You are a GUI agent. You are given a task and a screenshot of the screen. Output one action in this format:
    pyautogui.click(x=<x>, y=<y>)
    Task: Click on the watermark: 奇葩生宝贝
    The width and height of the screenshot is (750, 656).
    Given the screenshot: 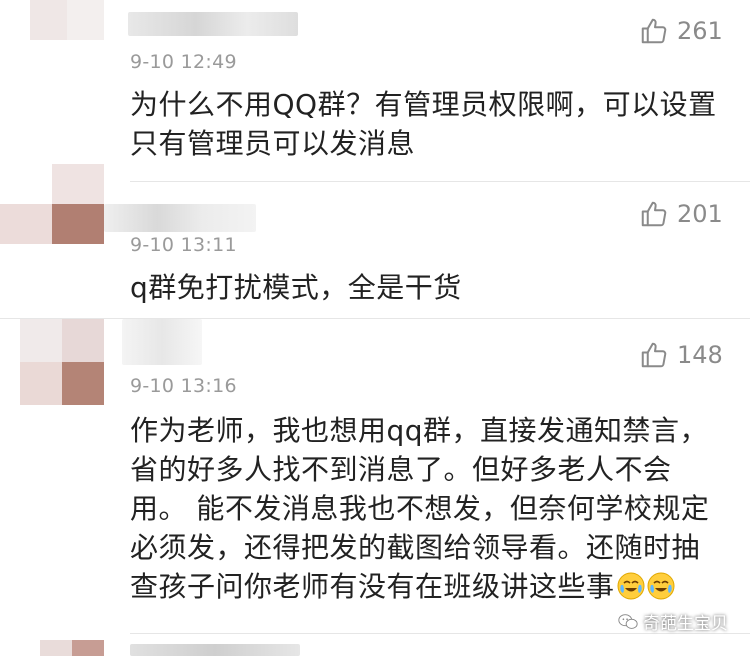 What is the action you would take?
    pyautogui.click(x=672, y=621)
    